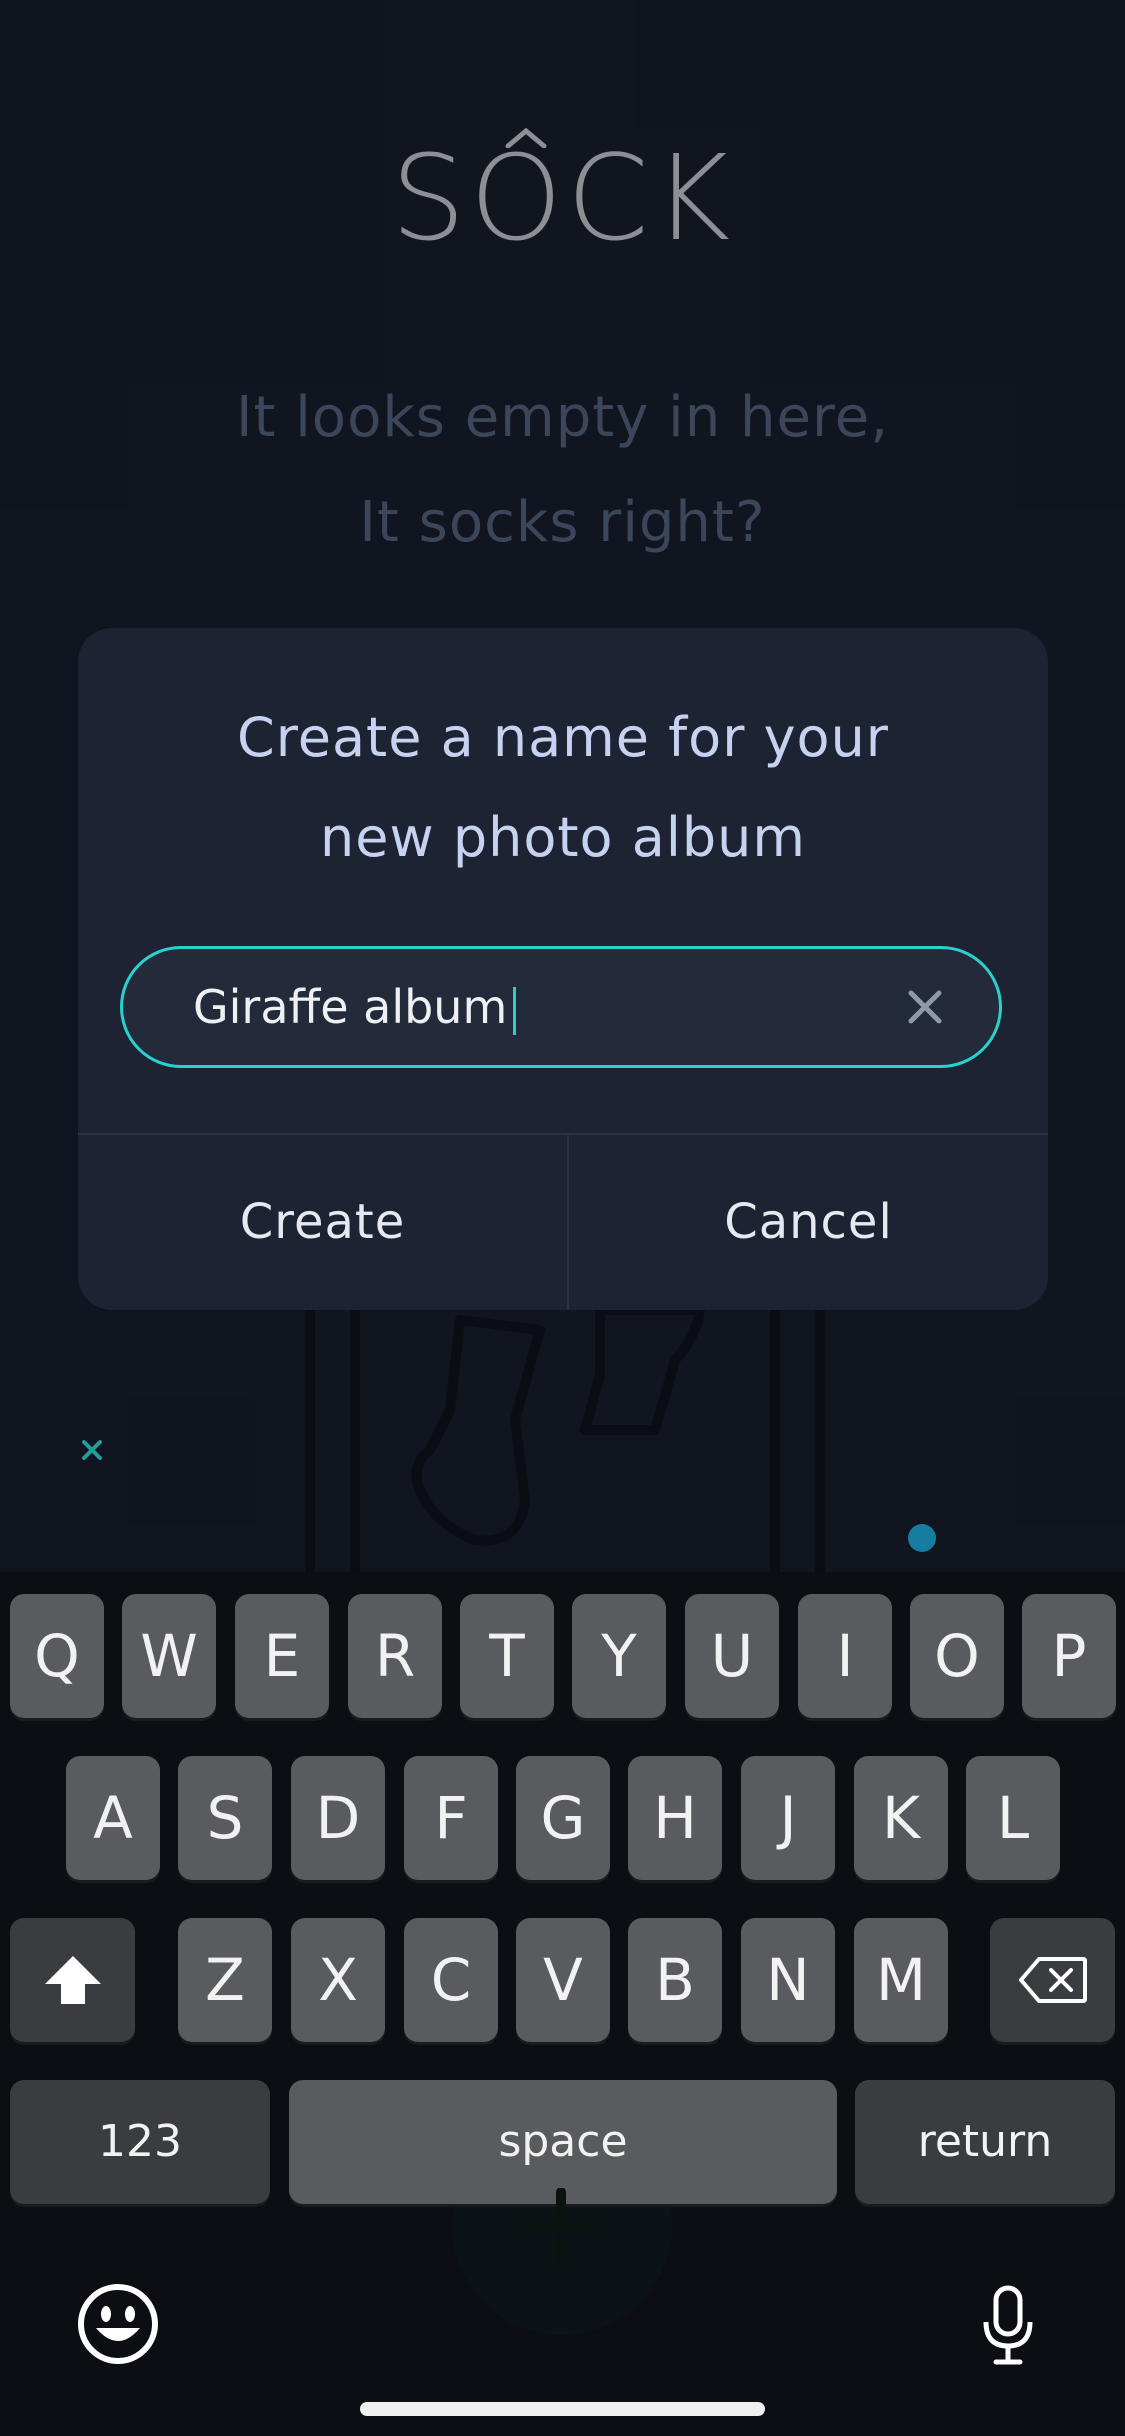  I want to click on key-l: L, so click(1013, 1818).